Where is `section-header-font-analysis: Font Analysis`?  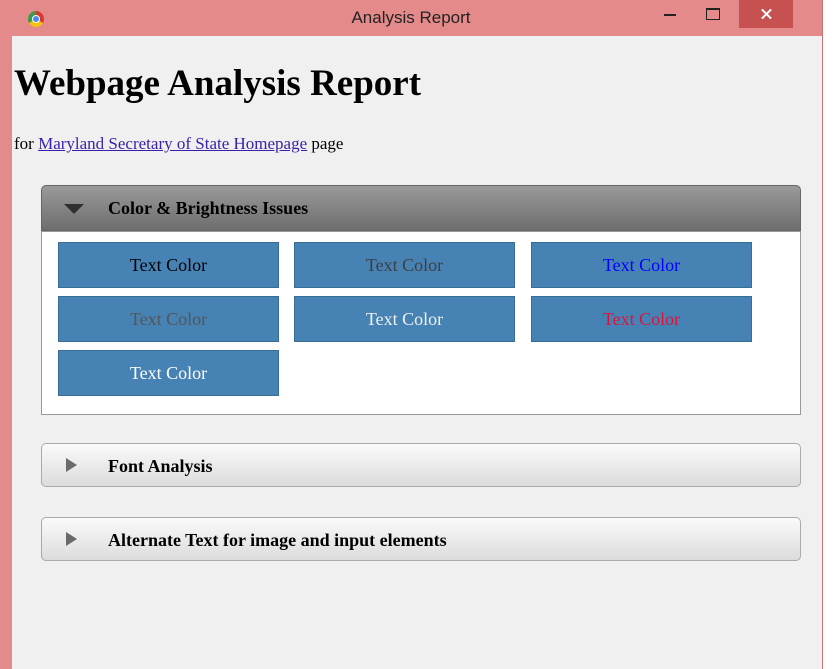 section-header-font-analysis: Font Analysis is located at coordinates (421, 465).